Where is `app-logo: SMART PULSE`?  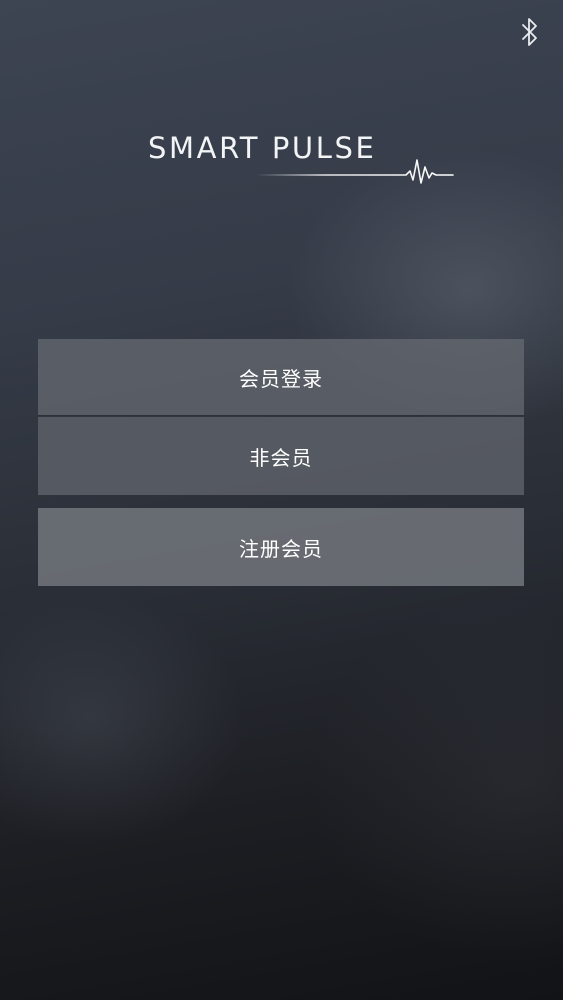 app-logo: SMART PULSE is located at coordinates (303, 156).